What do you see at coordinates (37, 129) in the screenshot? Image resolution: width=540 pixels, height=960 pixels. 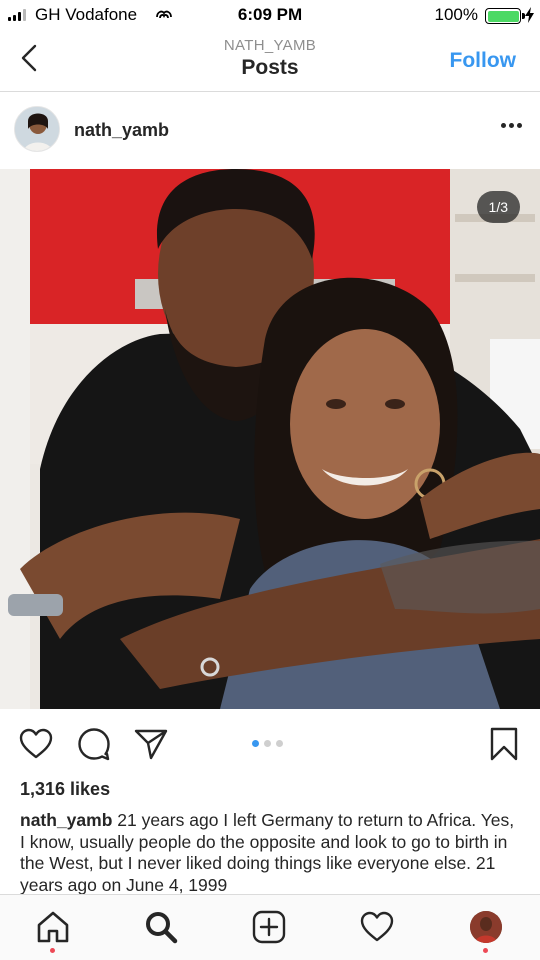 I see `user-avatar` at bounding box center [37, 129].